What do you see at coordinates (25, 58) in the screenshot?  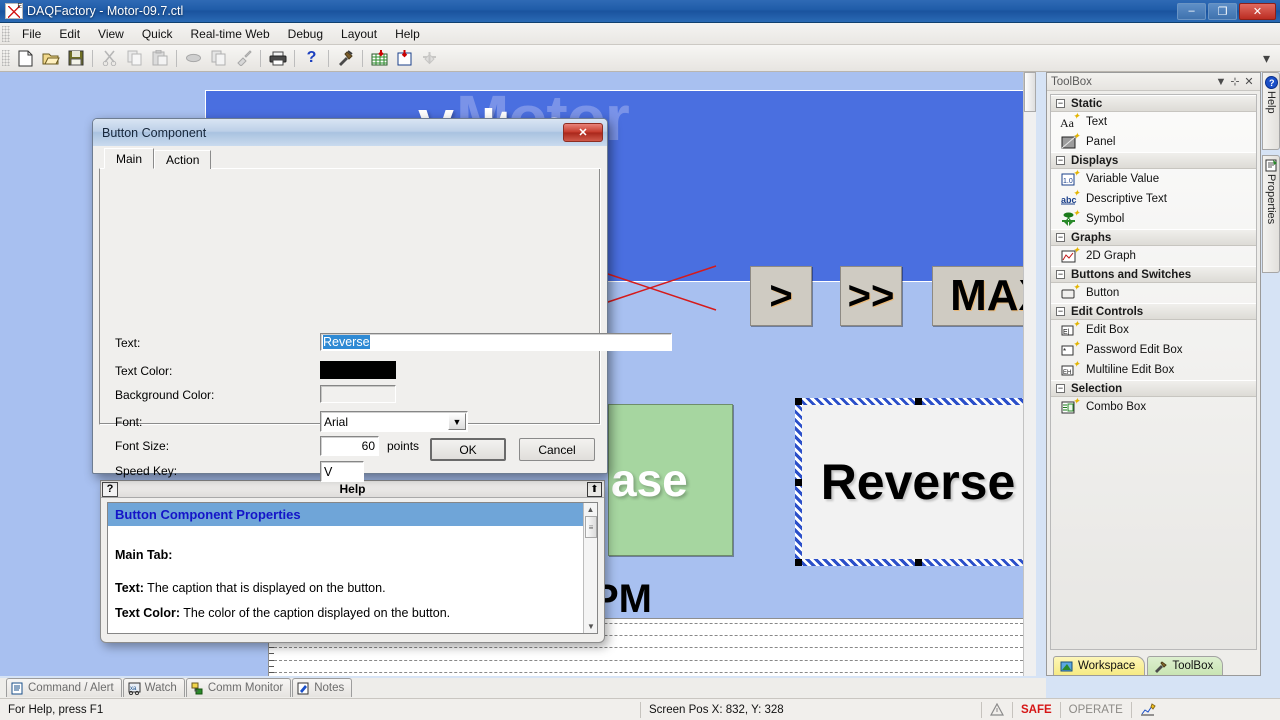 I see `new-icon` at bounding box center [25, 58].